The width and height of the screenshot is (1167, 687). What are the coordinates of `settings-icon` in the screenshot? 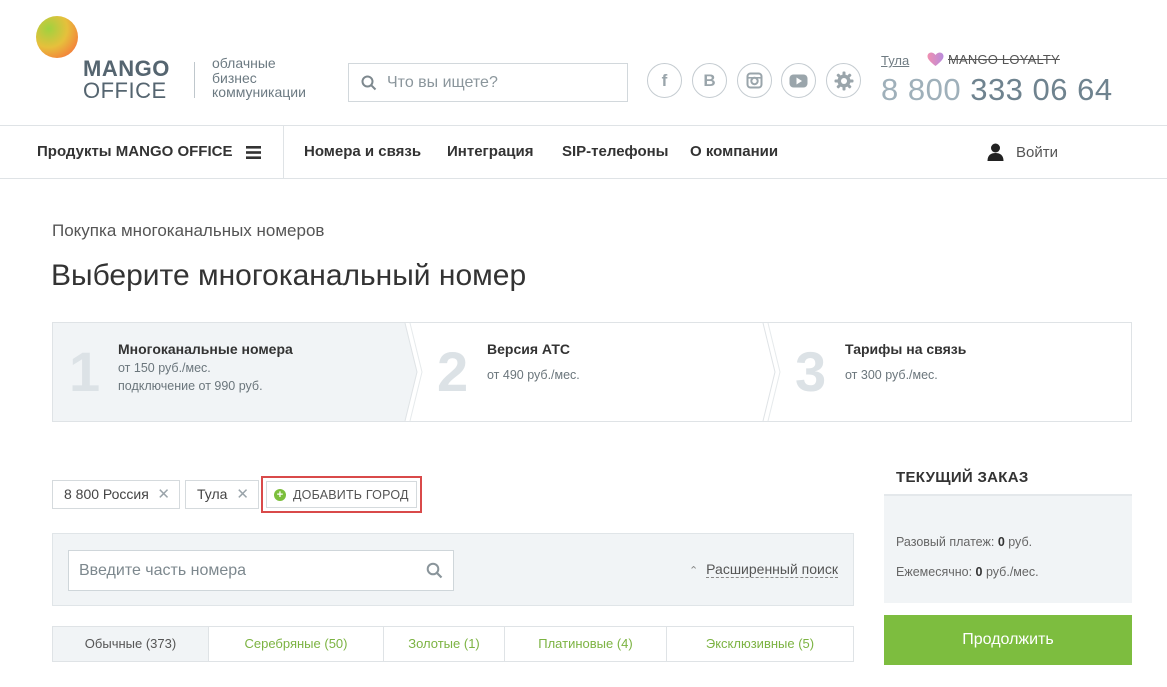 It's located at (843, 80).